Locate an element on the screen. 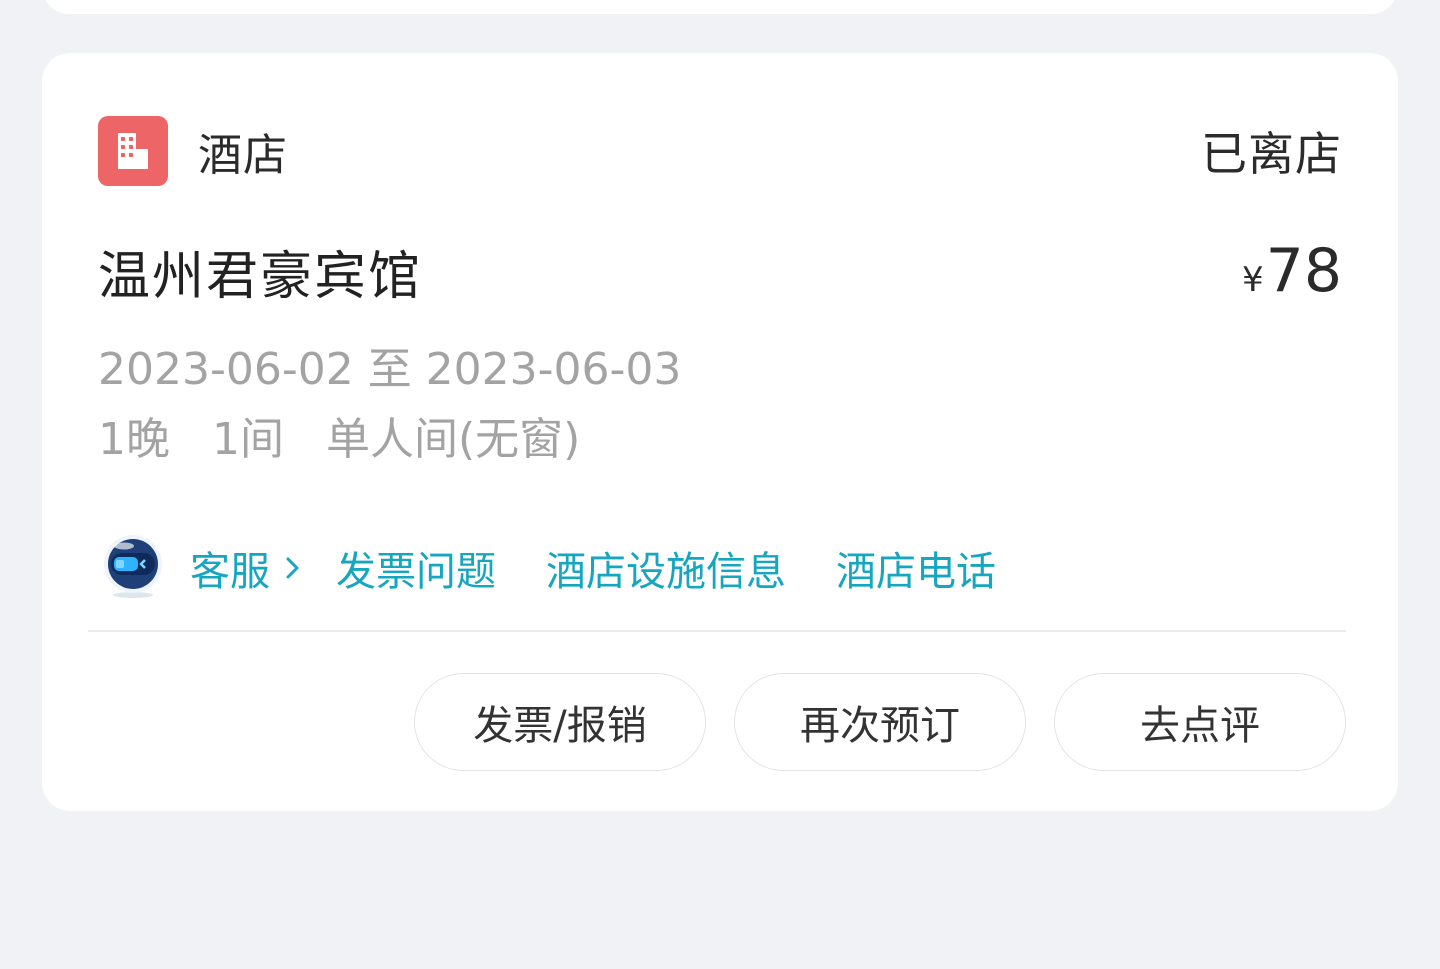 Image resolution: width=1440 pixels, height=969 pixels. card-divider is located at coordinates (717, 631).